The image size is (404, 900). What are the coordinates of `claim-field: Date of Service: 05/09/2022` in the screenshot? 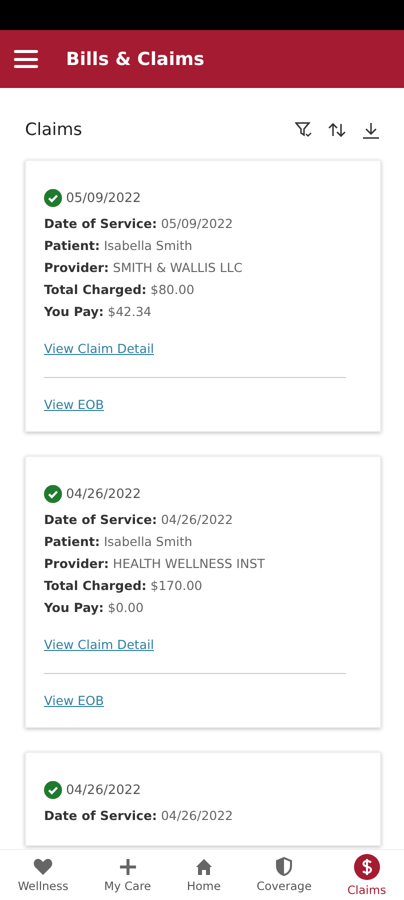 It's located at (203, 224).